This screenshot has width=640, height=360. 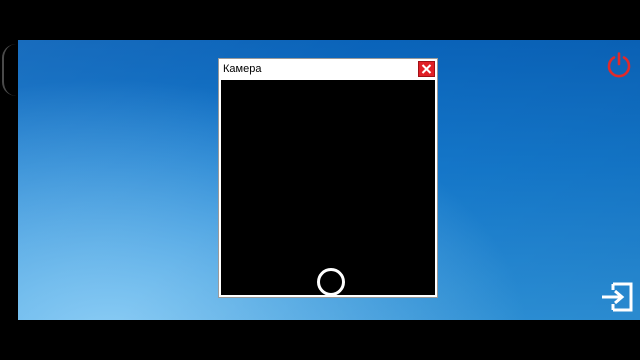 I want to click on exit-icon, so click(x=617, y=297).